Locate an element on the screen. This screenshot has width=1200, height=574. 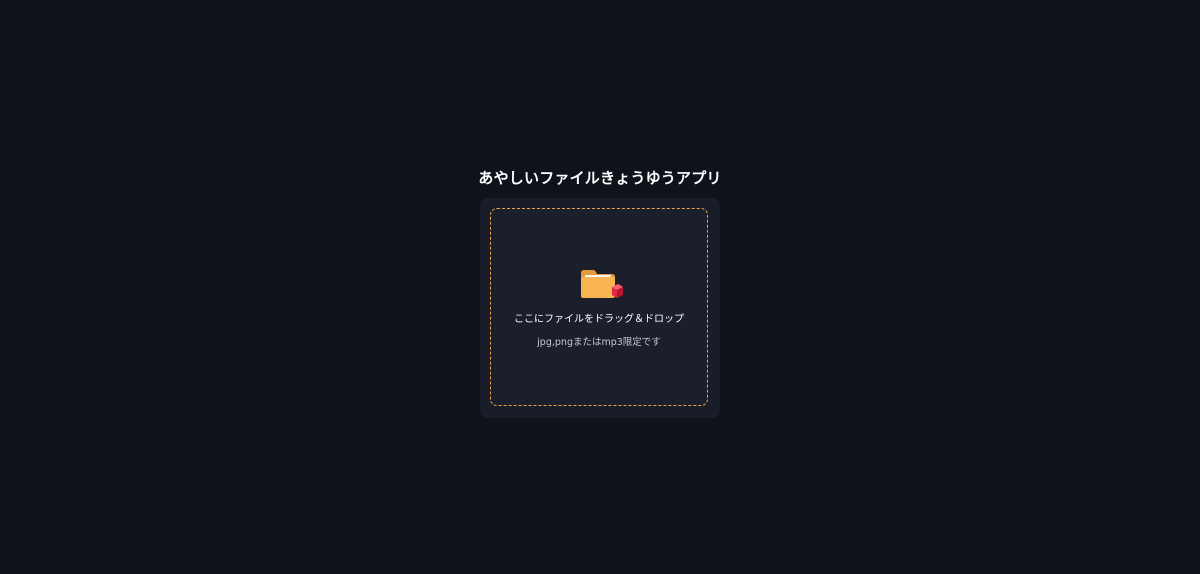
upload-card: ここにファイルをドラッグ＆ドロップ jpg,pngまたはmp3限定です is located at coordinates (600, 308).